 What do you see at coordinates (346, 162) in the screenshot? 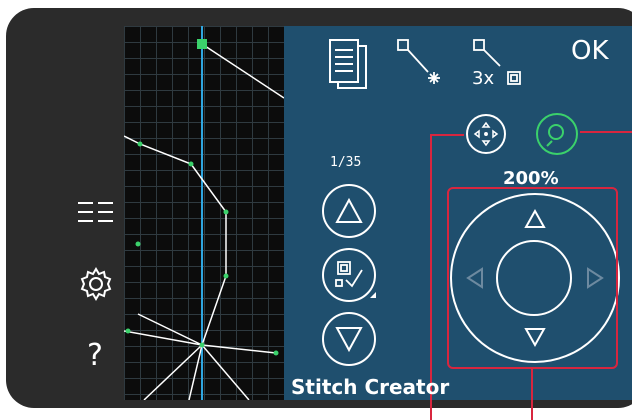
I see `stitch-counter: 1/35` at bounding box center [346, 162].